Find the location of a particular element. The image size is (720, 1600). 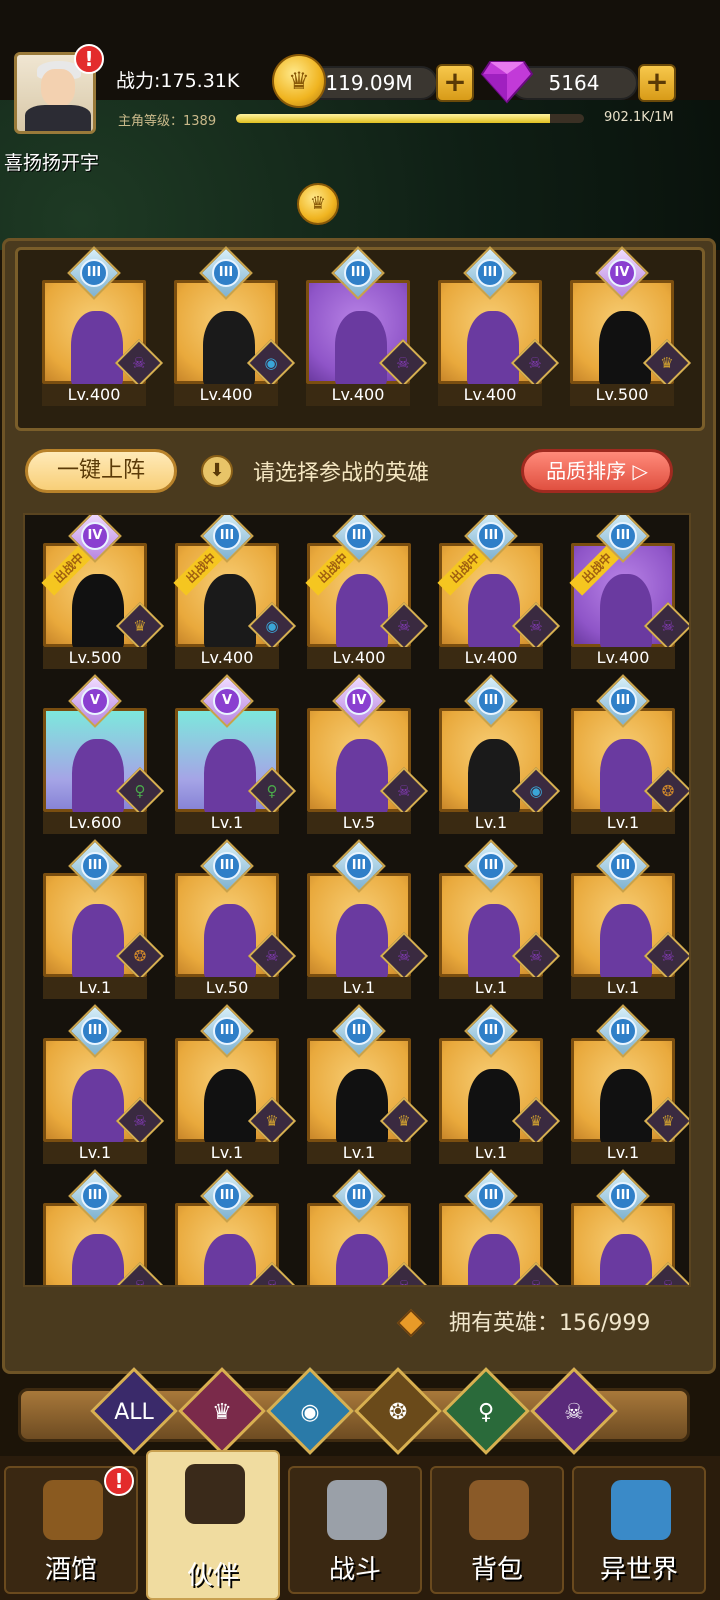

owned-diamond-icon is located at coordinates (411, 1323).